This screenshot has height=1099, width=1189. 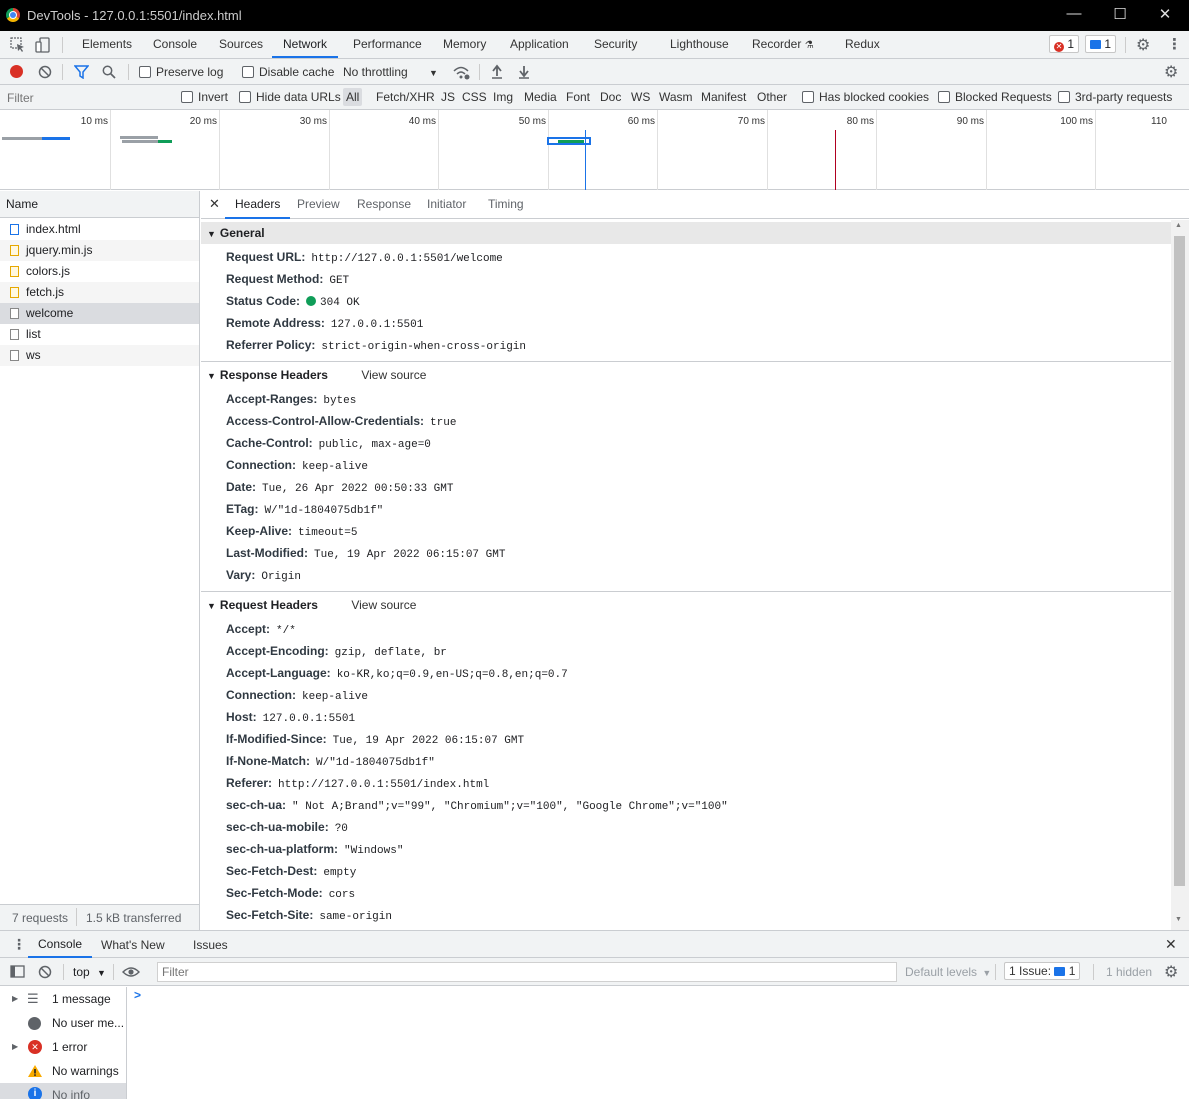 I want to click on header-value: 127.0.0.1:5501, so click(x=309, y=719).